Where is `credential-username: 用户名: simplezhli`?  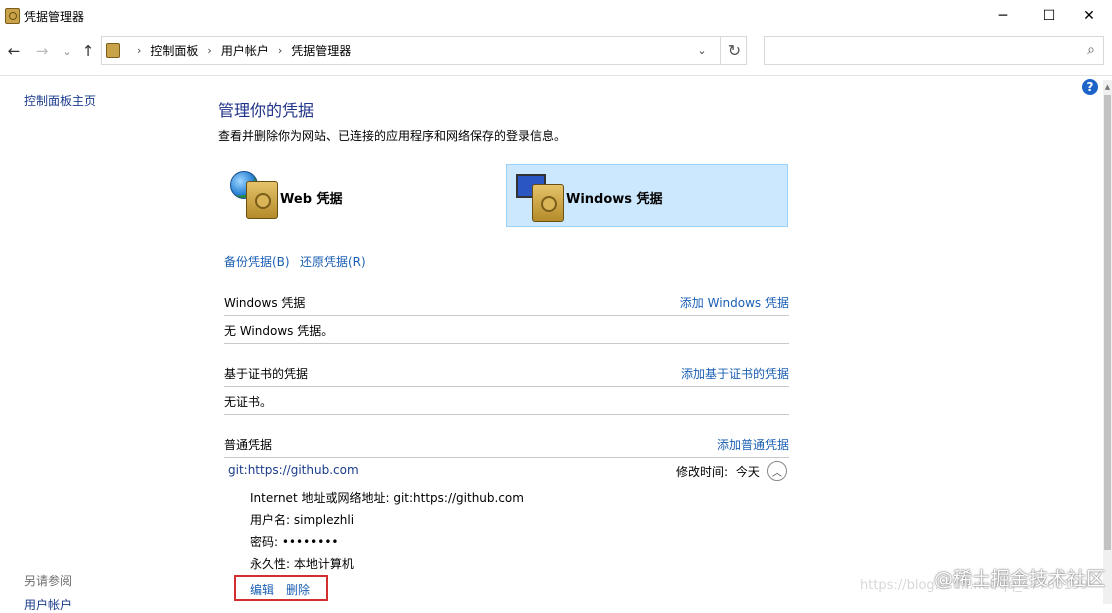
credential-username: 用户名: simplezhli is located at coordinates (302, 520).